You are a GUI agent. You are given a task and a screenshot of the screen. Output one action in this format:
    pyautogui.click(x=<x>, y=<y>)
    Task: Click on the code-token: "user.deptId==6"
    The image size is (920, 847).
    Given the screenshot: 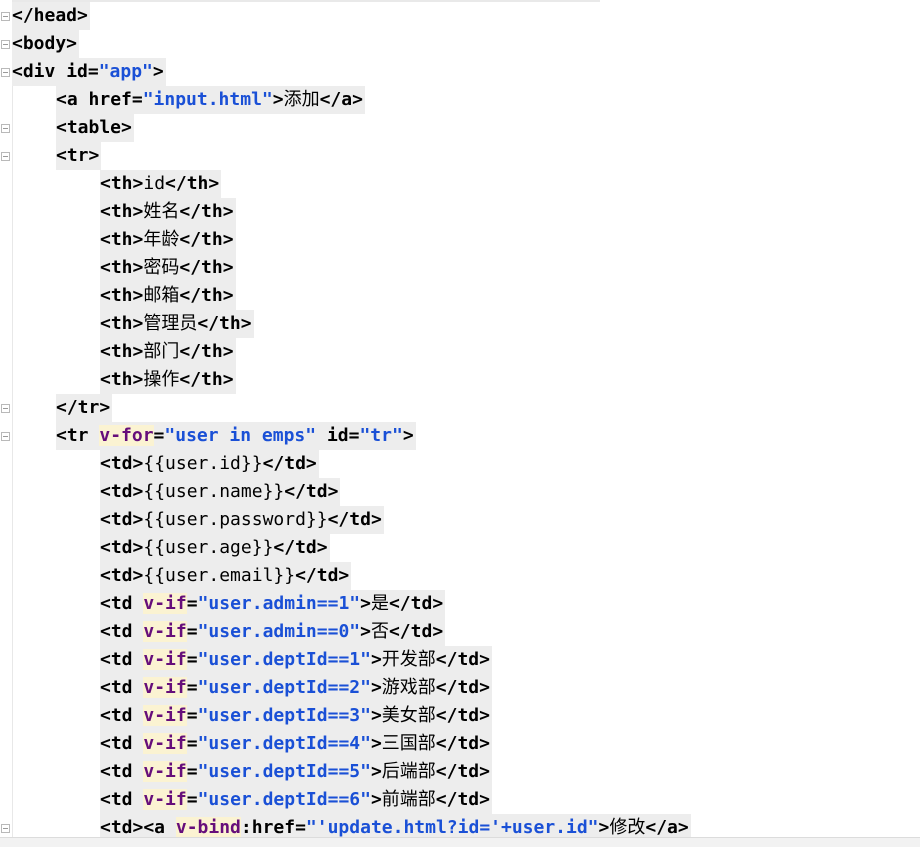 What is the action you would take?
    pyautogui.click(x=284, y=799)
    